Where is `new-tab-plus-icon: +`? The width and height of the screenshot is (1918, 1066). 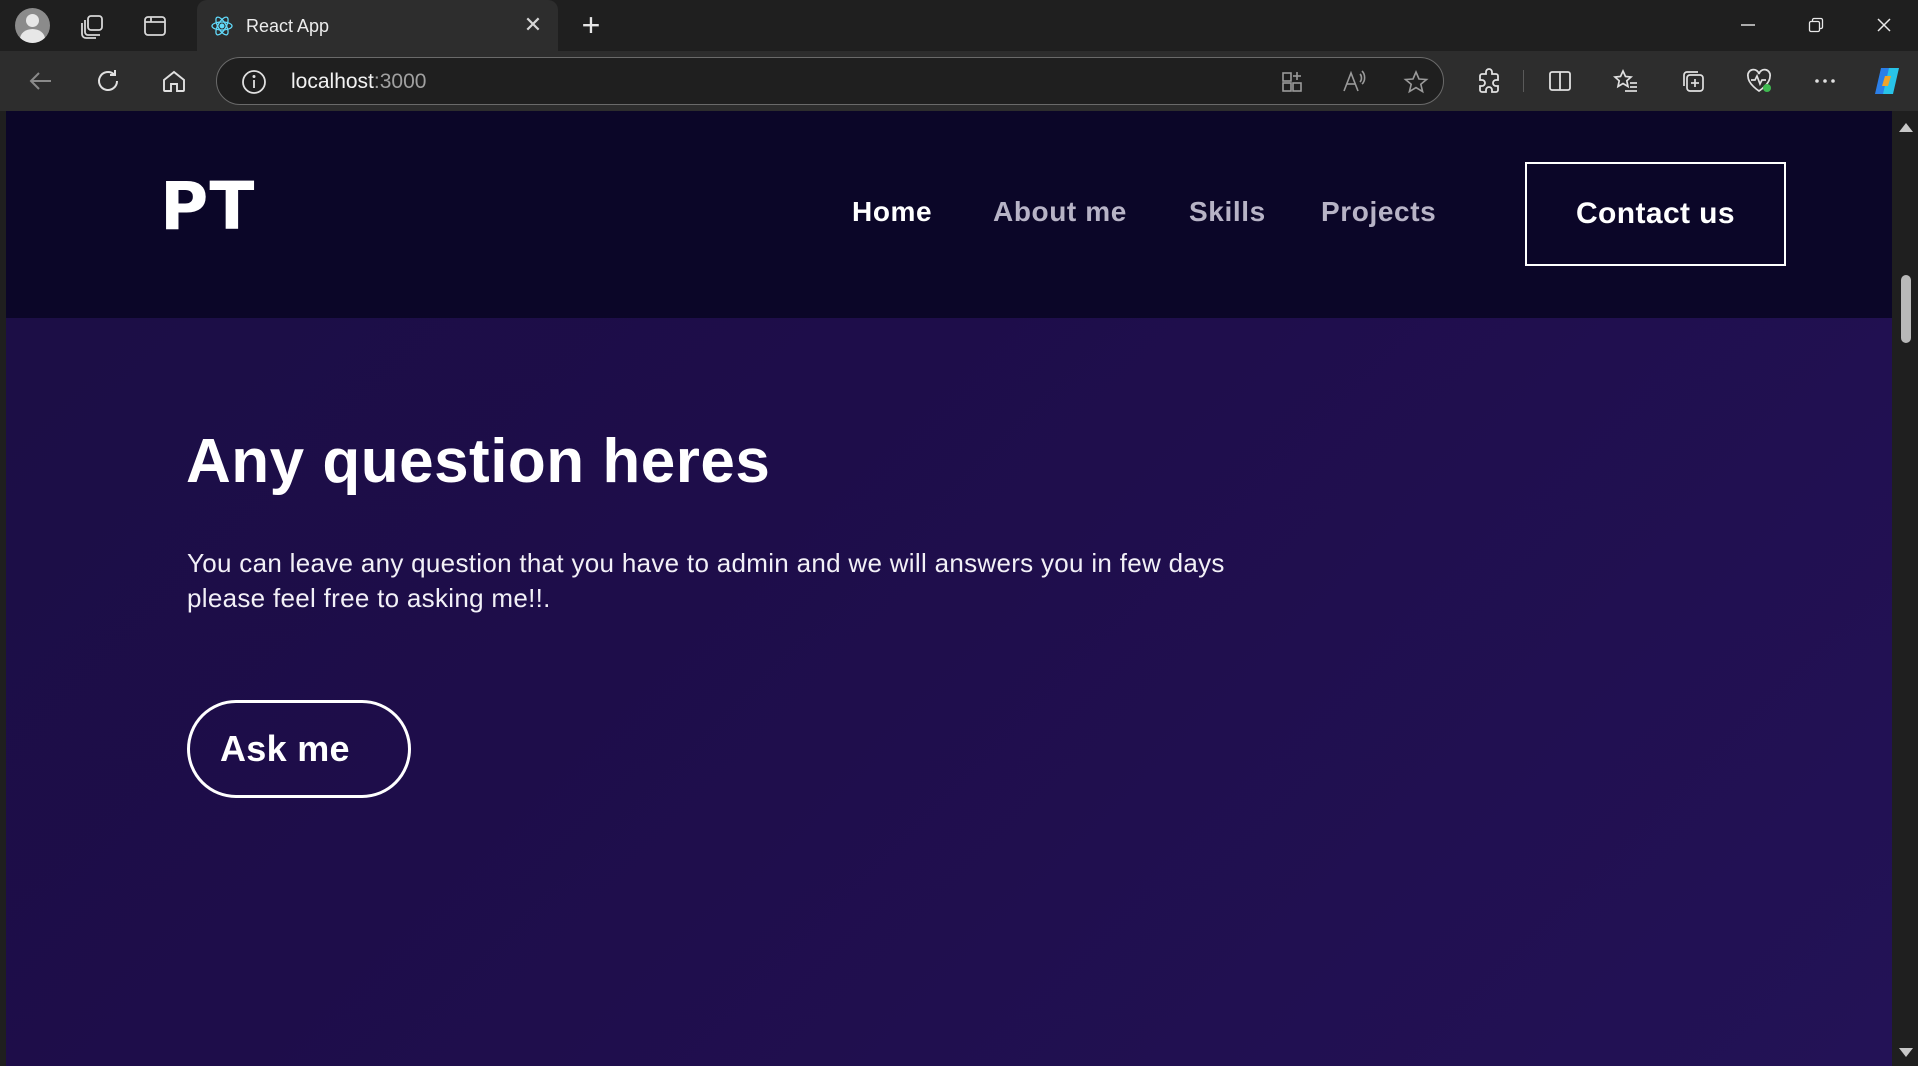 new-tab-plus-icon: + is located at coordinates (591, 26).